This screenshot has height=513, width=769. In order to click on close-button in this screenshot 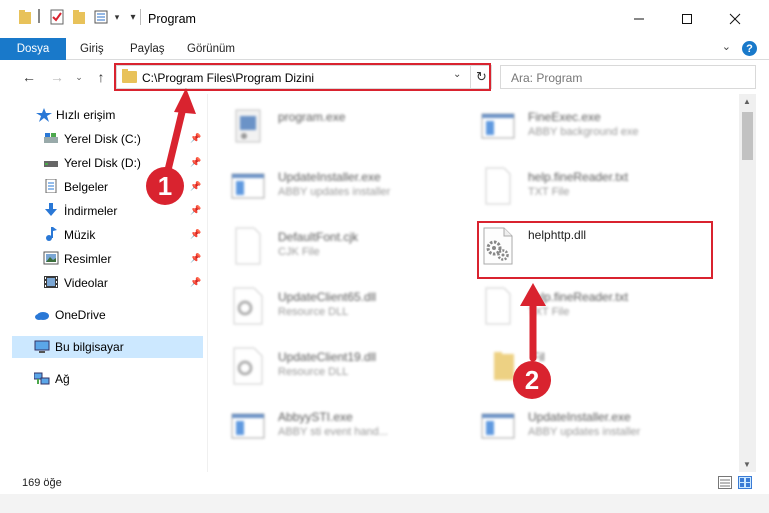, I will do `click(735, 19)`.